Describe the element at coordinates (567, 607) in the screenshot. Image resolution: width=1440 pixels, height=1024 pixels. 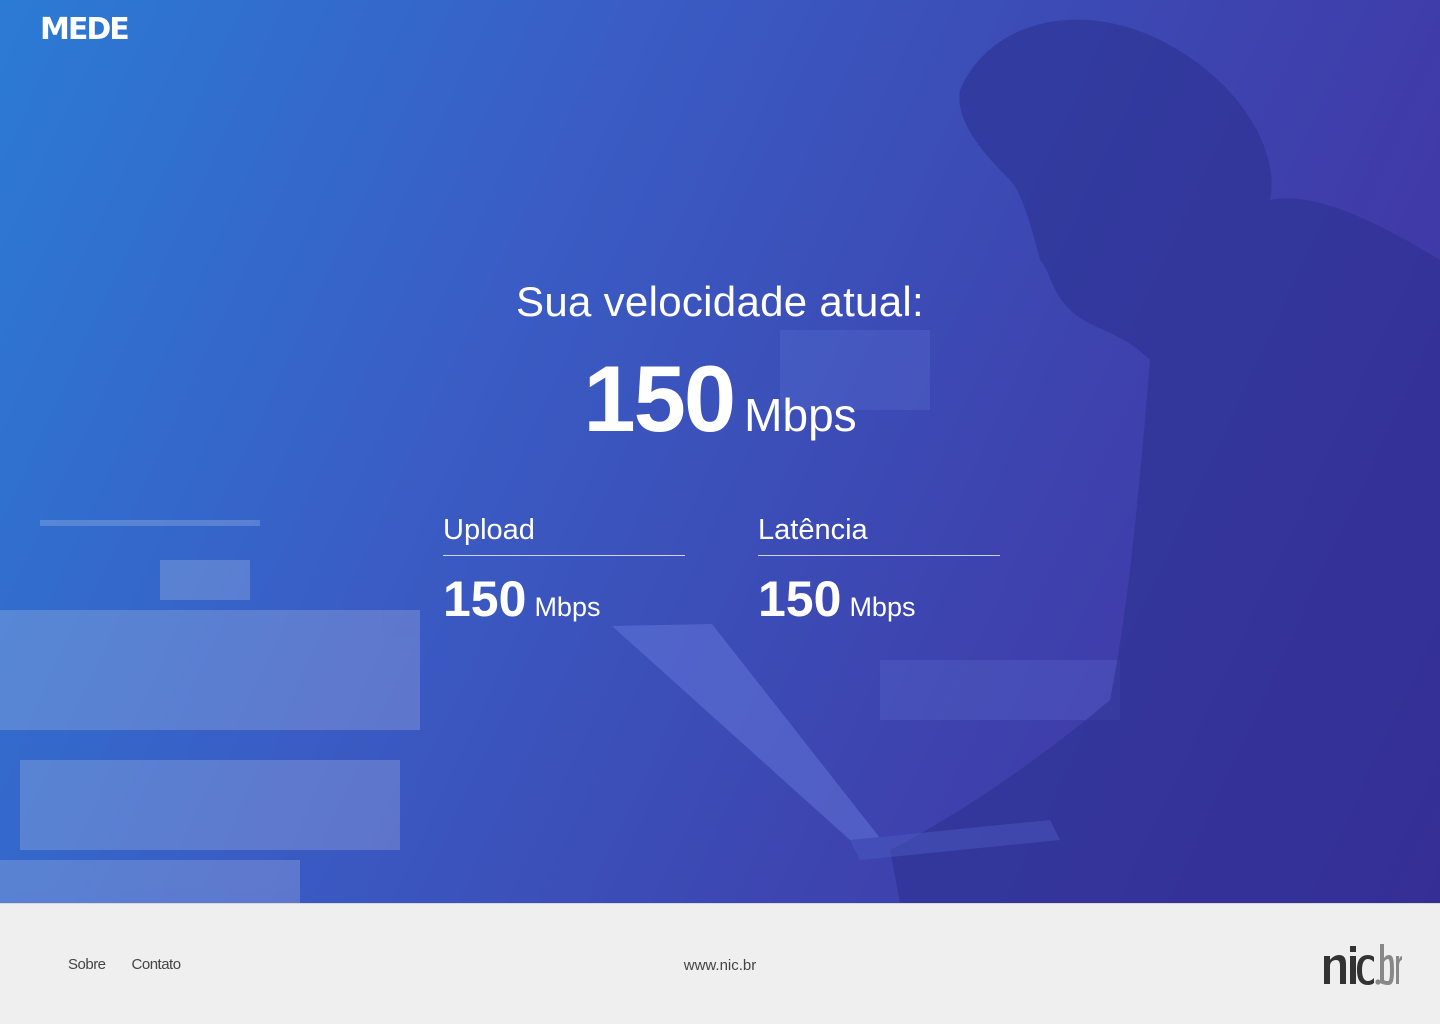
I see `upload-unit: Mbps` at that location.